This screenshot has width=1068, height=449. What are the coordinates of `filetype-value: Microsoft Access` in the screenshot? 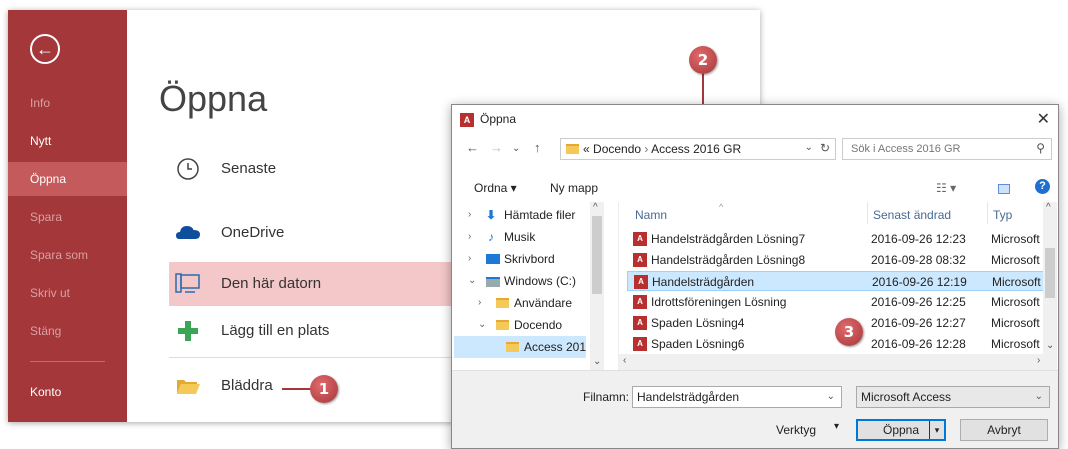 It's located at (906, 397).